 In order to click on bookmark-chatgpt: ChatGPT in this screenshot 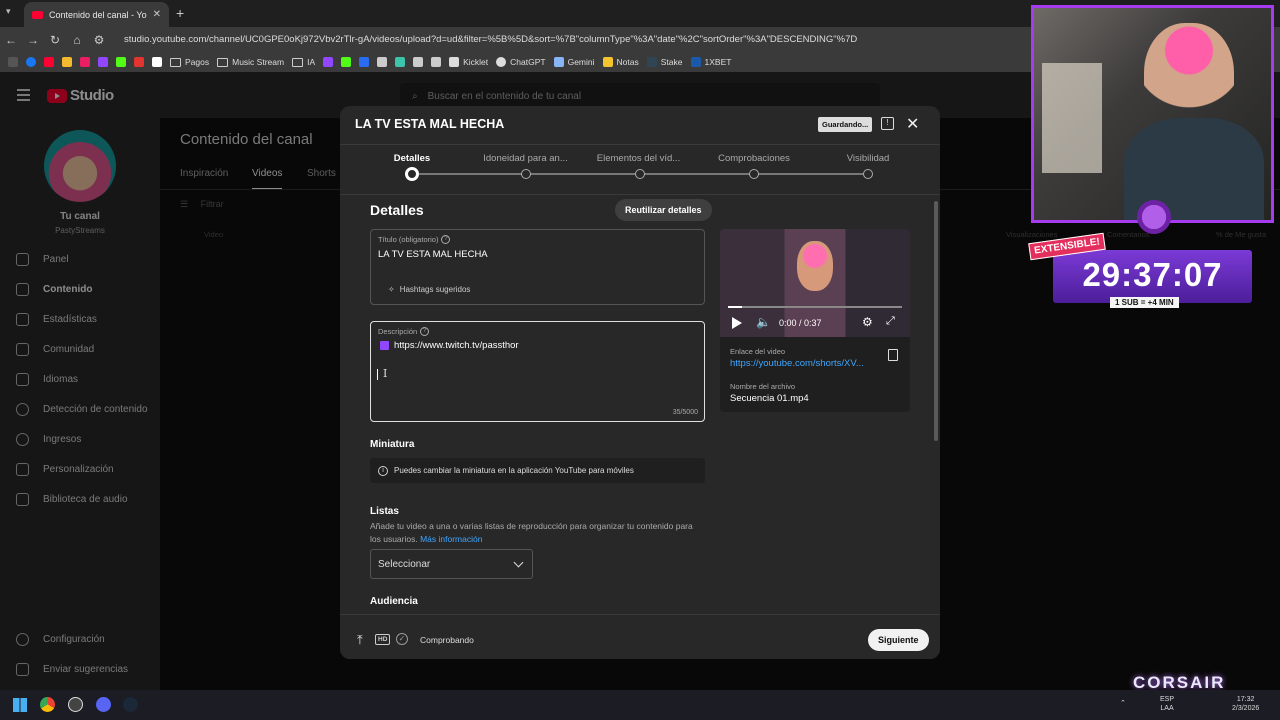, I will do `click(521, 62)`.